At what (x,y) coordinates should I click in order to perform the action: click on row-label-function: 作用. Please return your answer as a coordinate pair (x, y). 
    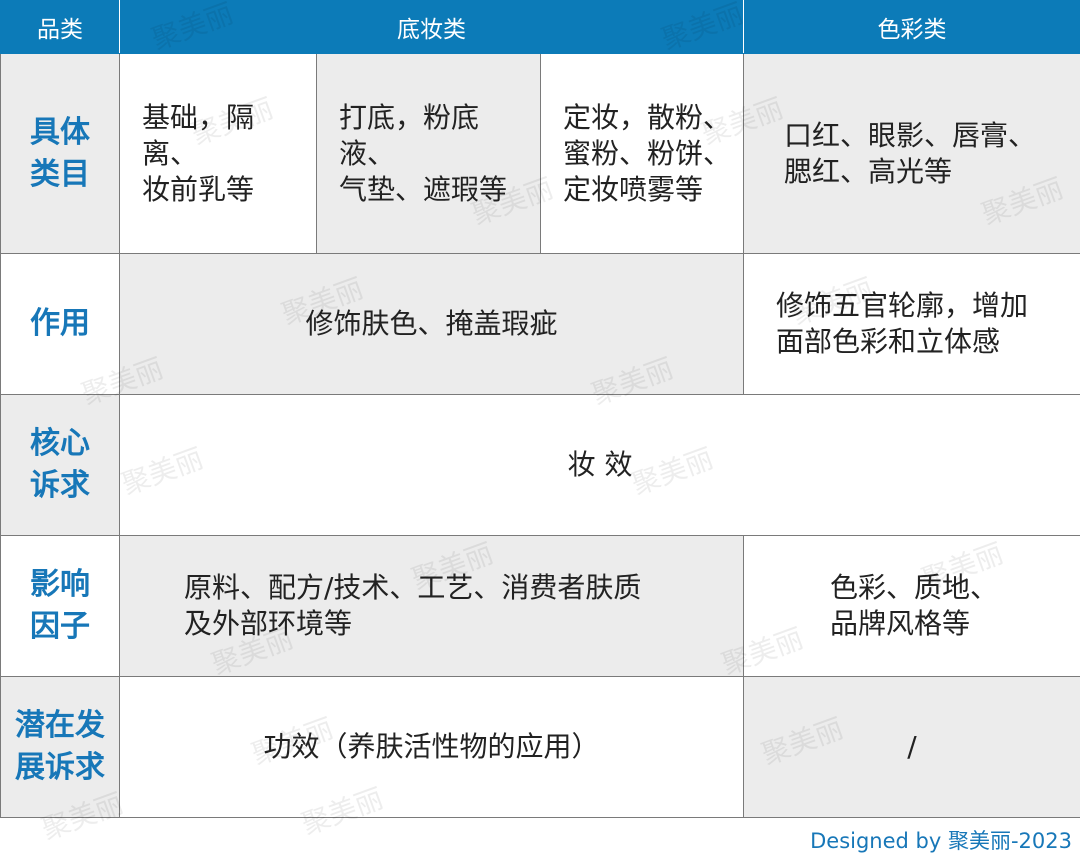
    Looking at the image, I should click on (60, 324).